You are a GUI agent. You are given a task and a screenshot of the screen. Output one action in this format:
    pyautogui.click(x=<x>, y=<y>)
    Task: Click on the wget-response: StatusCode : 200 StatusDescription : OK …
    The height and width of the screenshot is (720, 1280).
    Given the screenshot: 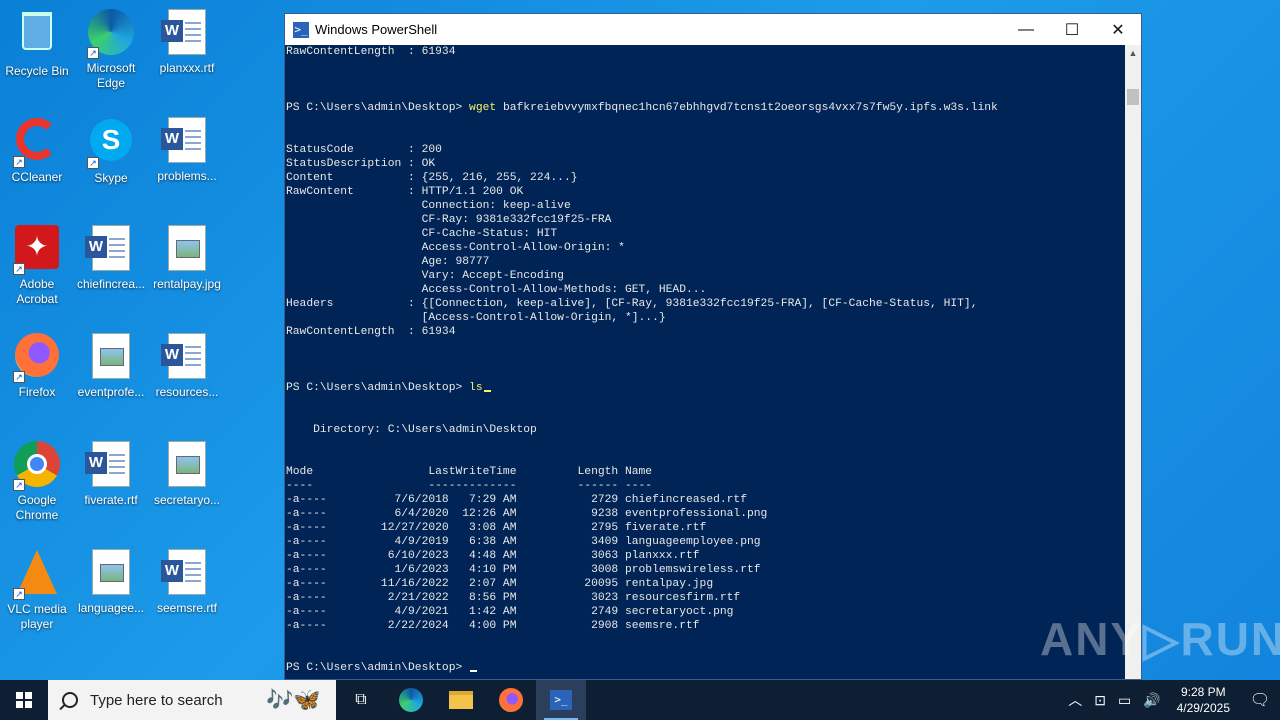 What is the action you would take?
    pyautogui.click(x=632, y=241)
    